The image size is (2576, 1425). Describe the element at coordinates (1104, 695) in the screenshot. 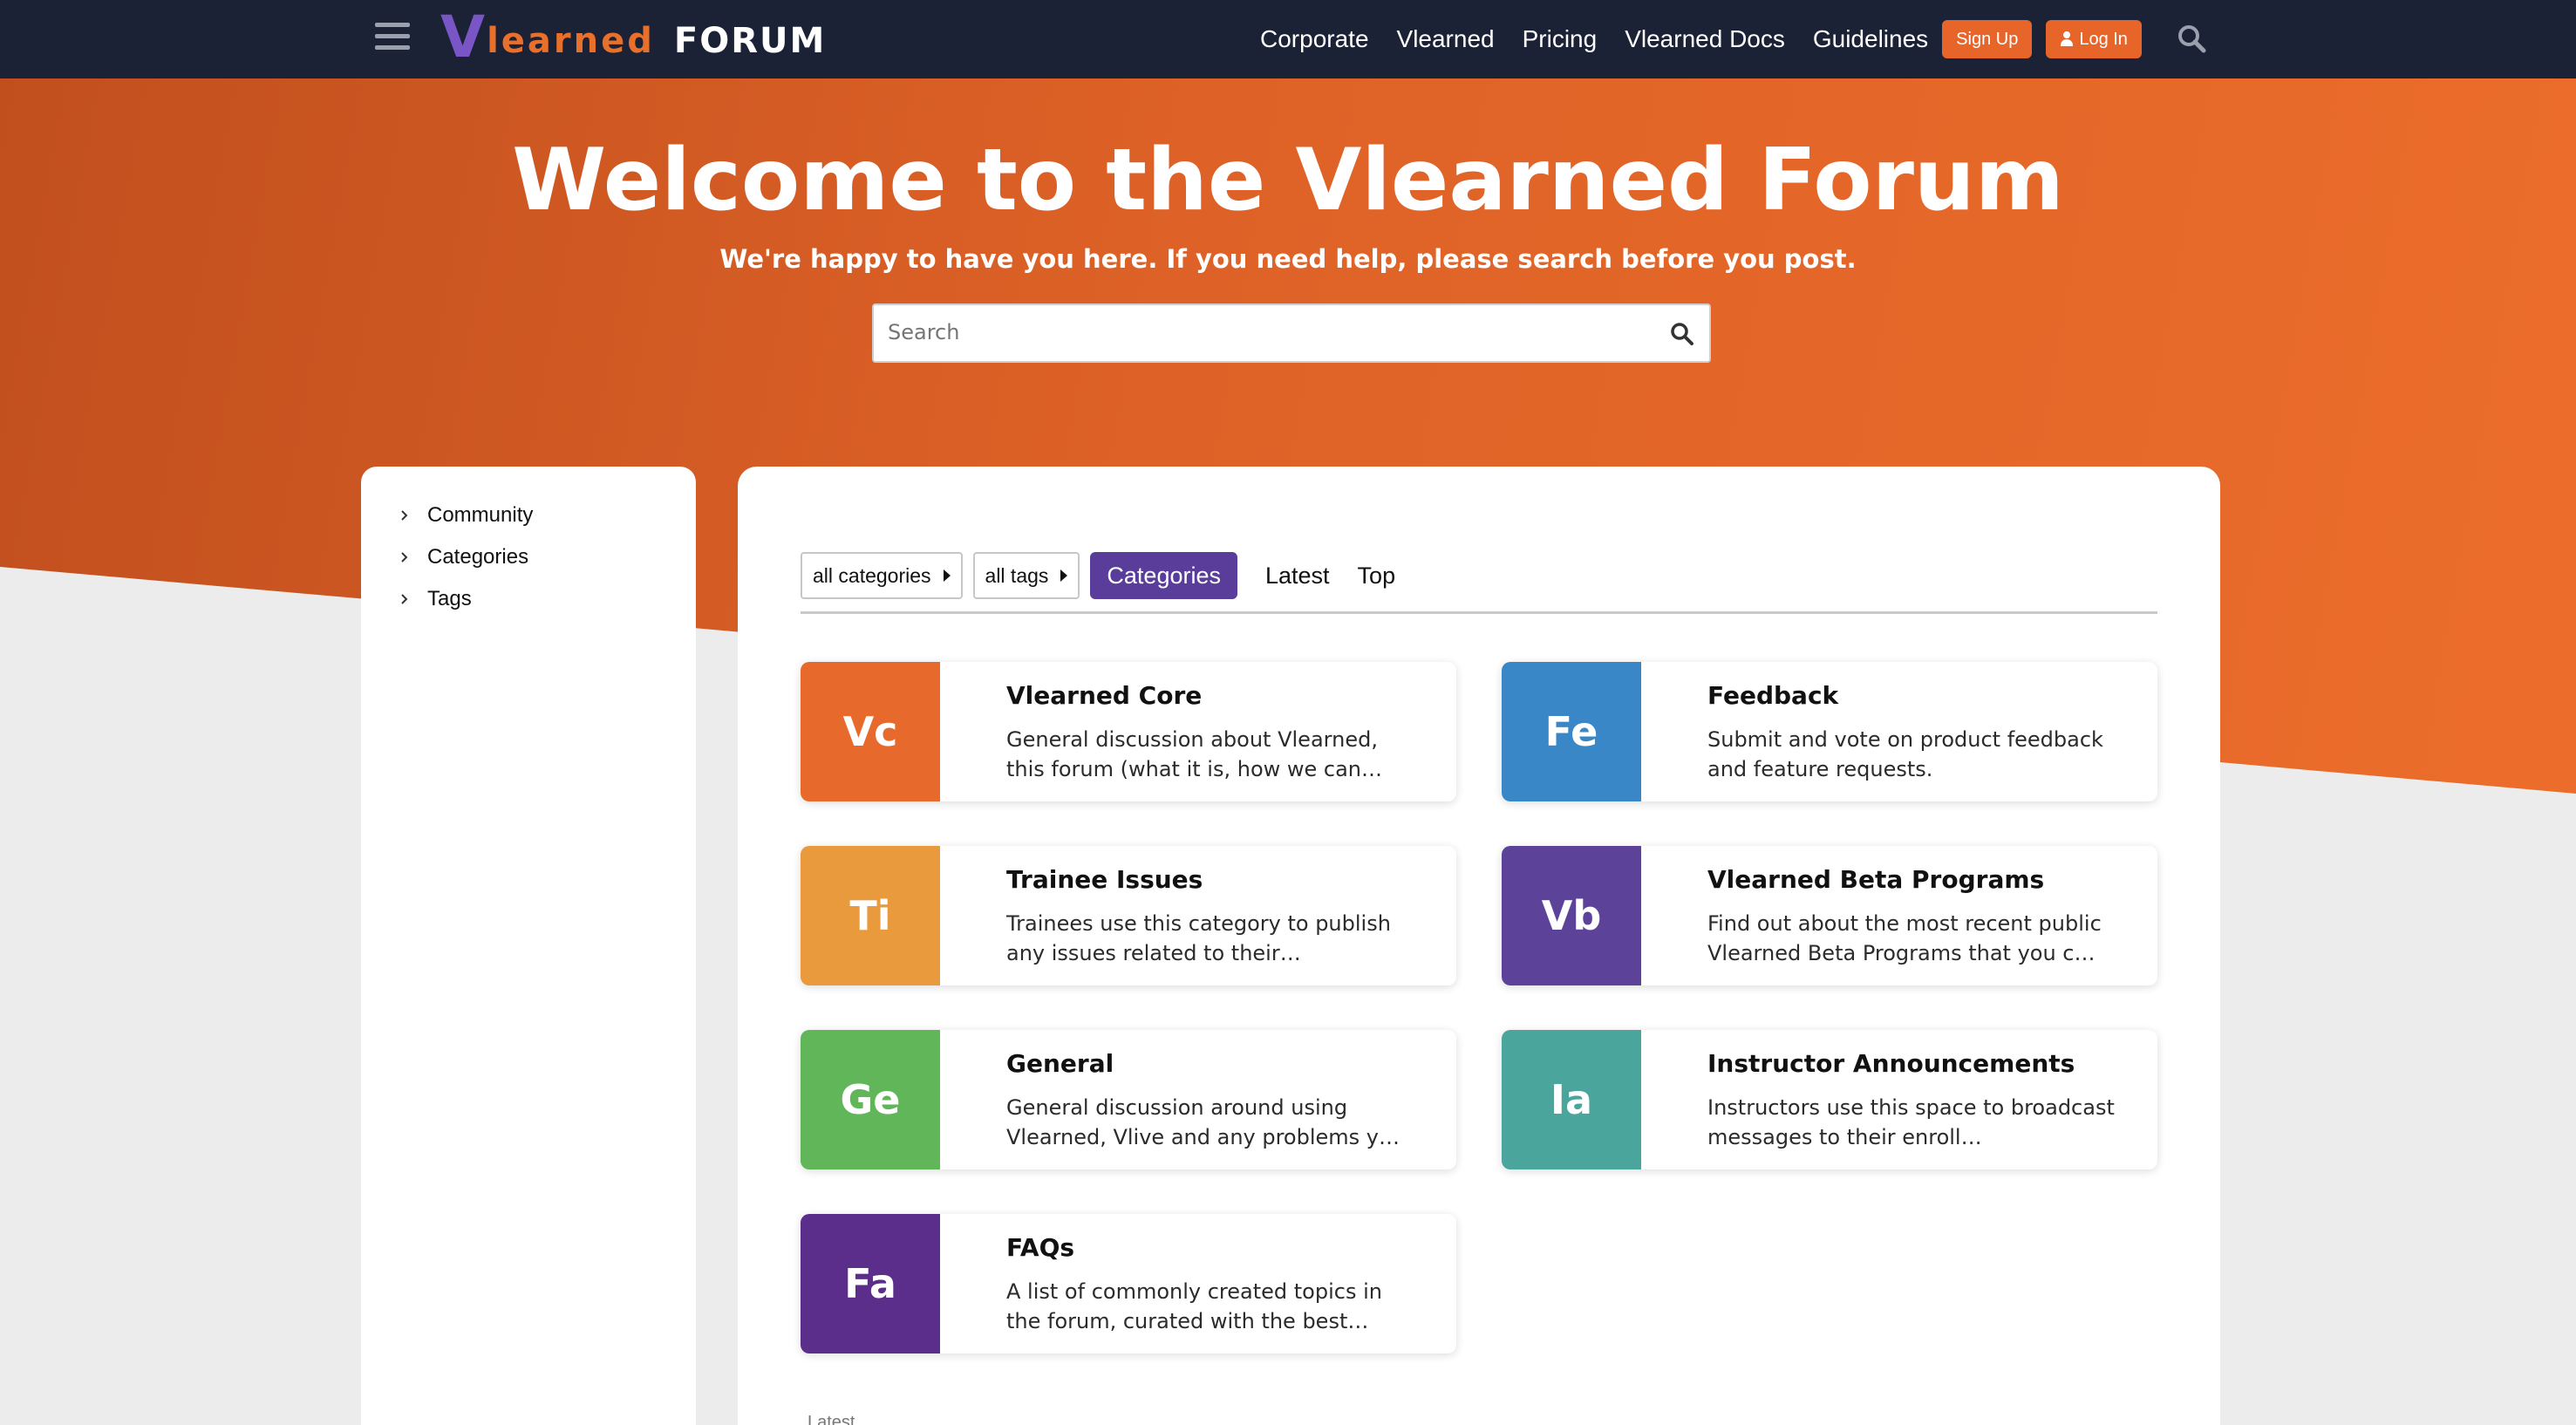

I see `category-title: Vlearned Core` at that location.